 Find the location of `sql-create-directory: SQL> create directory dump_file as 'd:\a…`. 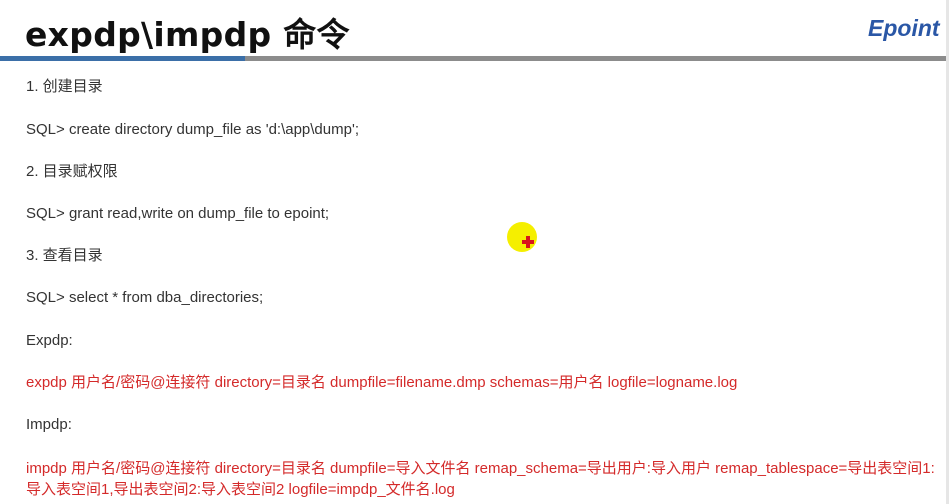

sql-create-directory: SQL> create directory dump_file as 'd:\a… is located at coordinates (192, 129).